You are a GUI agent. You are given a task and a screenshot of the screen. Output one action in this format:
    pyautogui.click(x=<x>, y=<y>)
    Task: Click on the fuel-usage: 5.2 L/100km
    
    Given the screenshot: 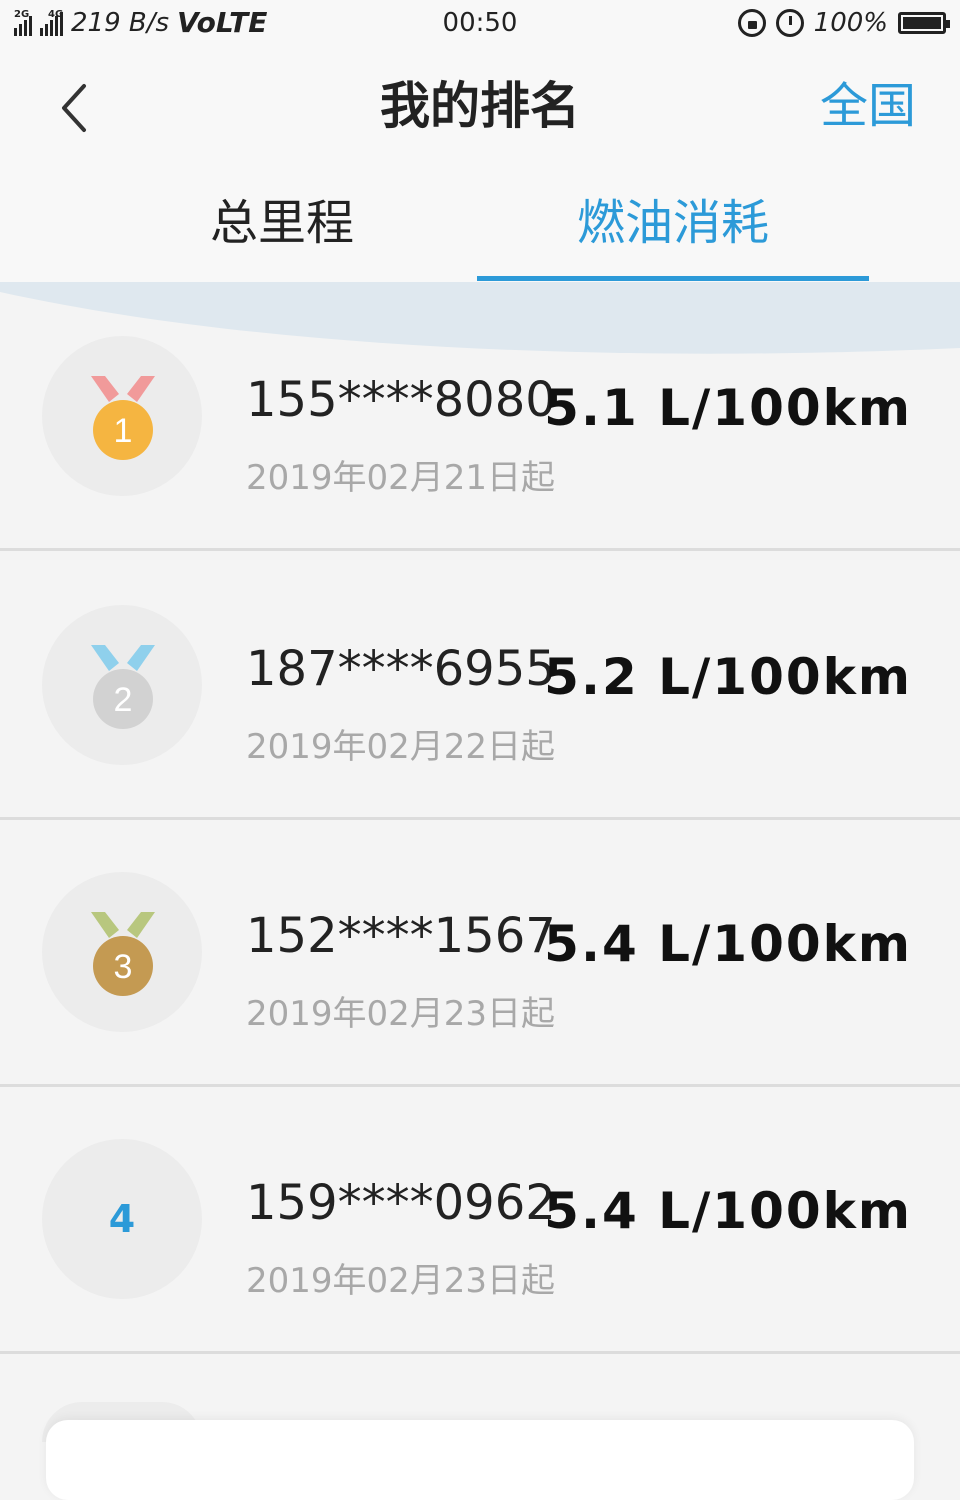 What is the action you would take?
    pyautogui.click(x=728, y=677)
    